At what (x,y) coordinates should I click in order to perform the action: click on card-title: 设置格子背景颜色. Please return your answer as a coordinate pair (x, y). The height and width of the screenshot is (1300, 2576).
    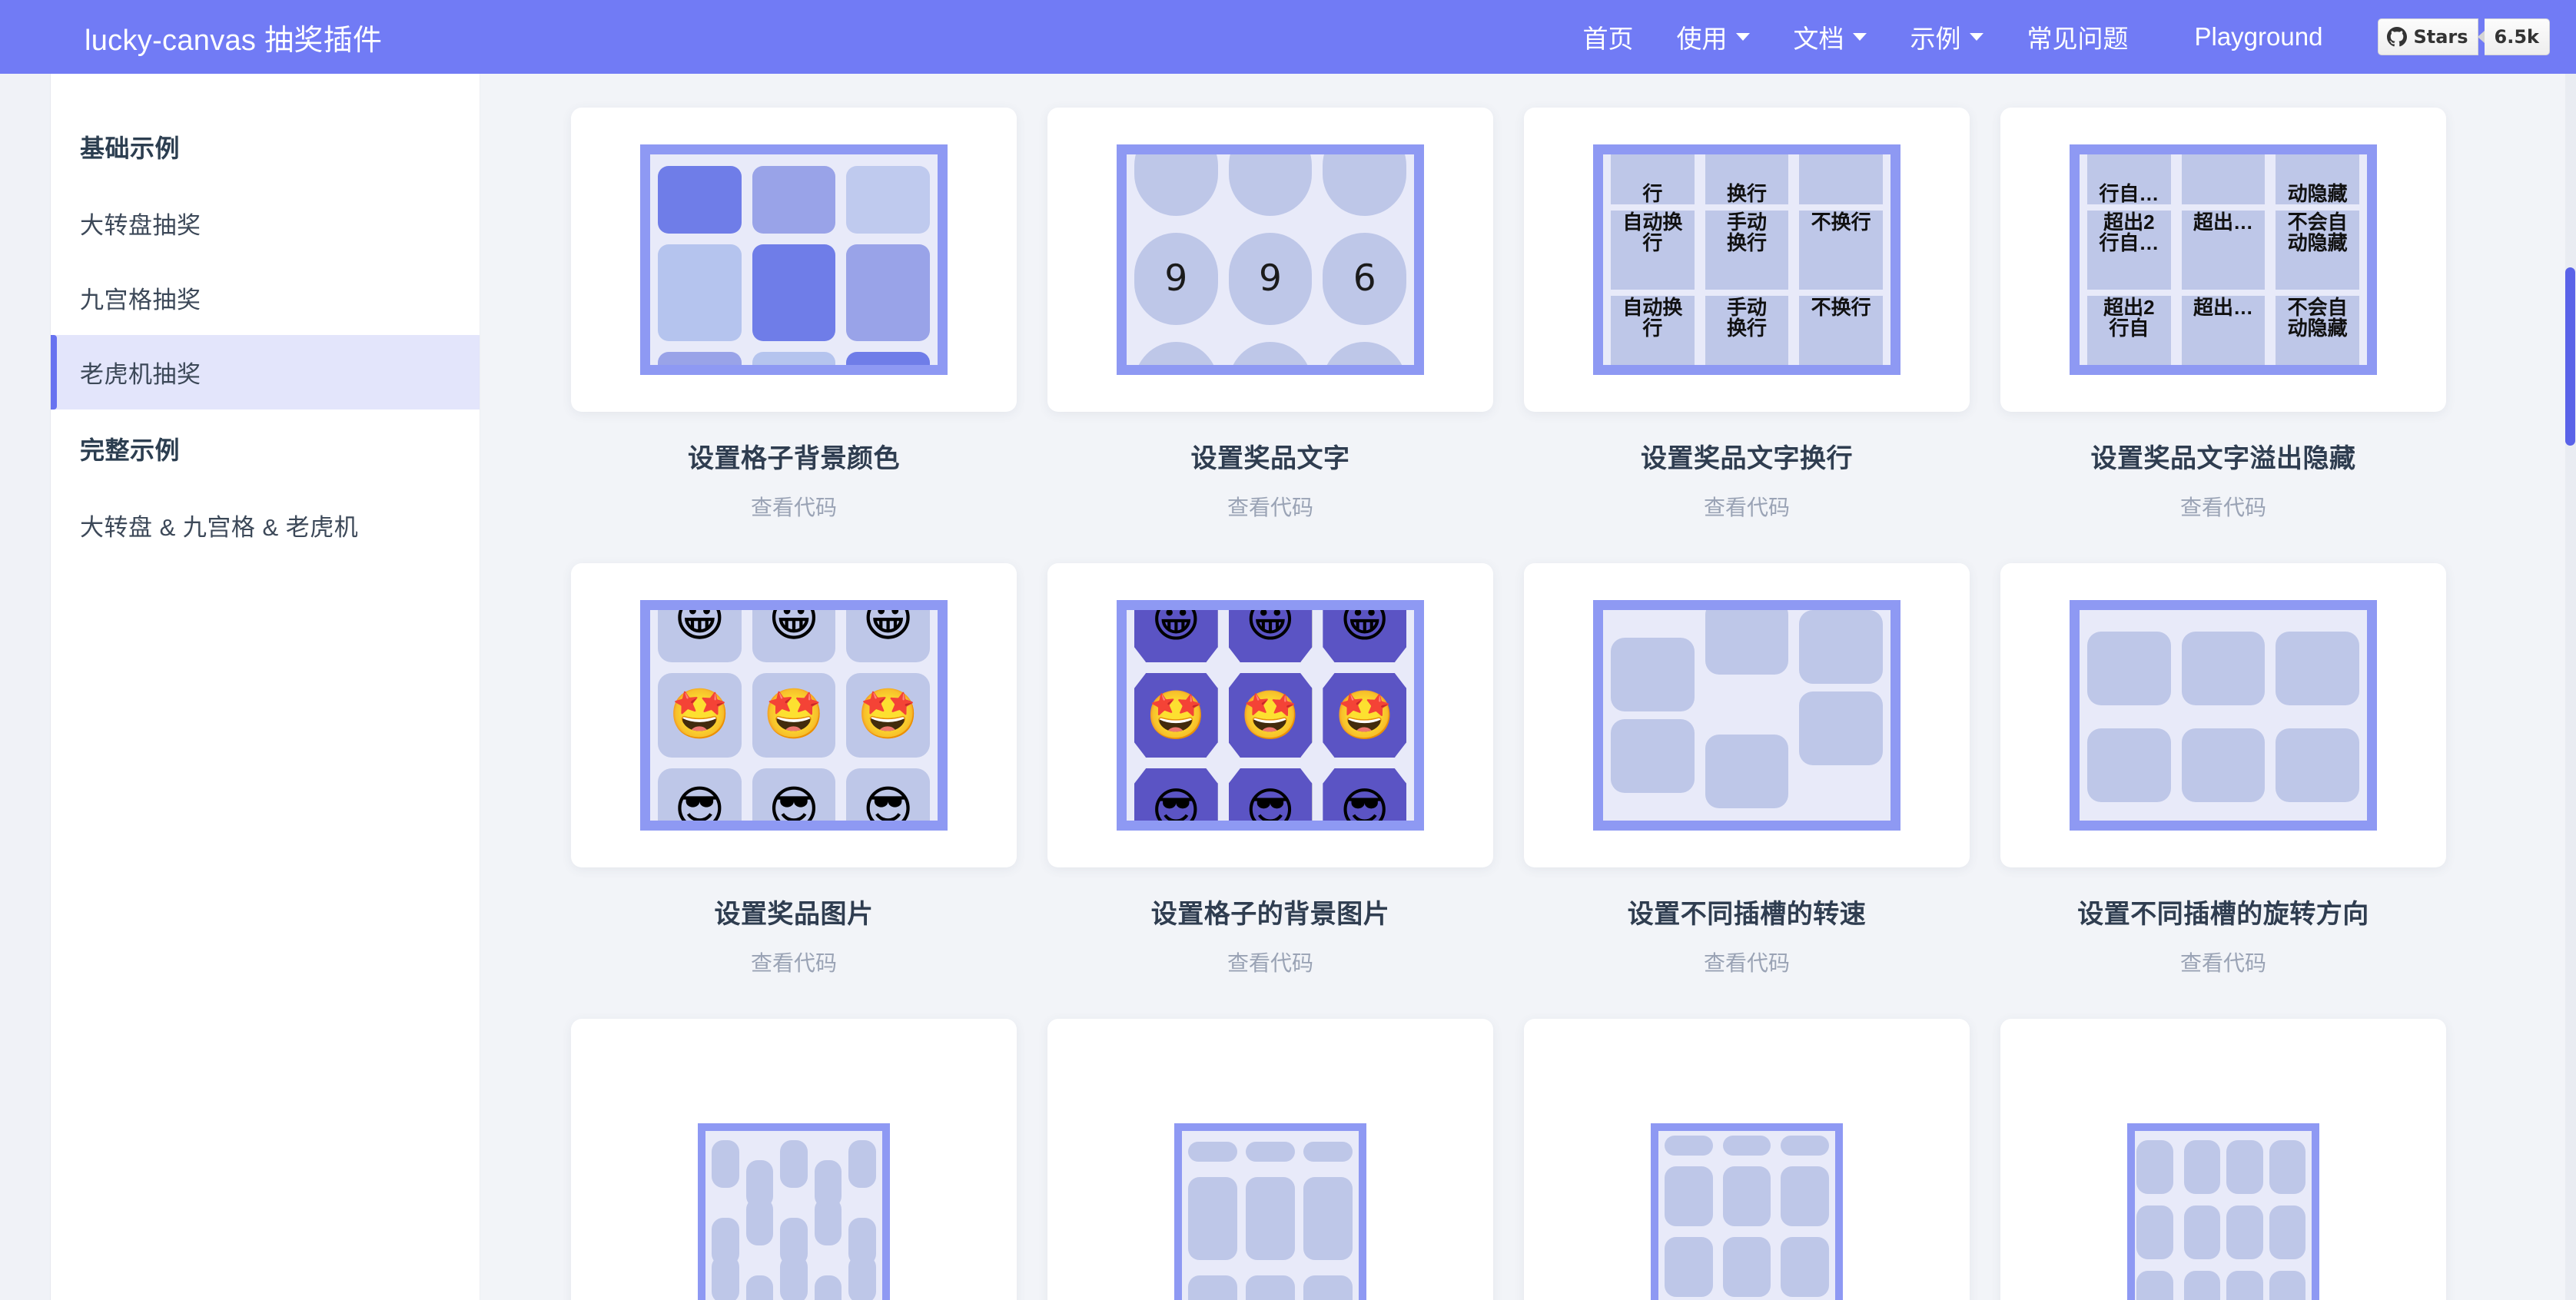
    Looking at the image, I should click on (794, 458).